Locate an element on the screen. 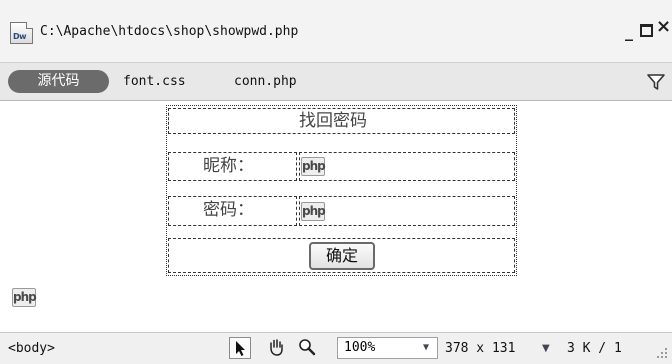 Image resolution: width=672 pixels, height=364 pixels. window-size-readout: 378 x 131 is located at coordinates (480, 348).